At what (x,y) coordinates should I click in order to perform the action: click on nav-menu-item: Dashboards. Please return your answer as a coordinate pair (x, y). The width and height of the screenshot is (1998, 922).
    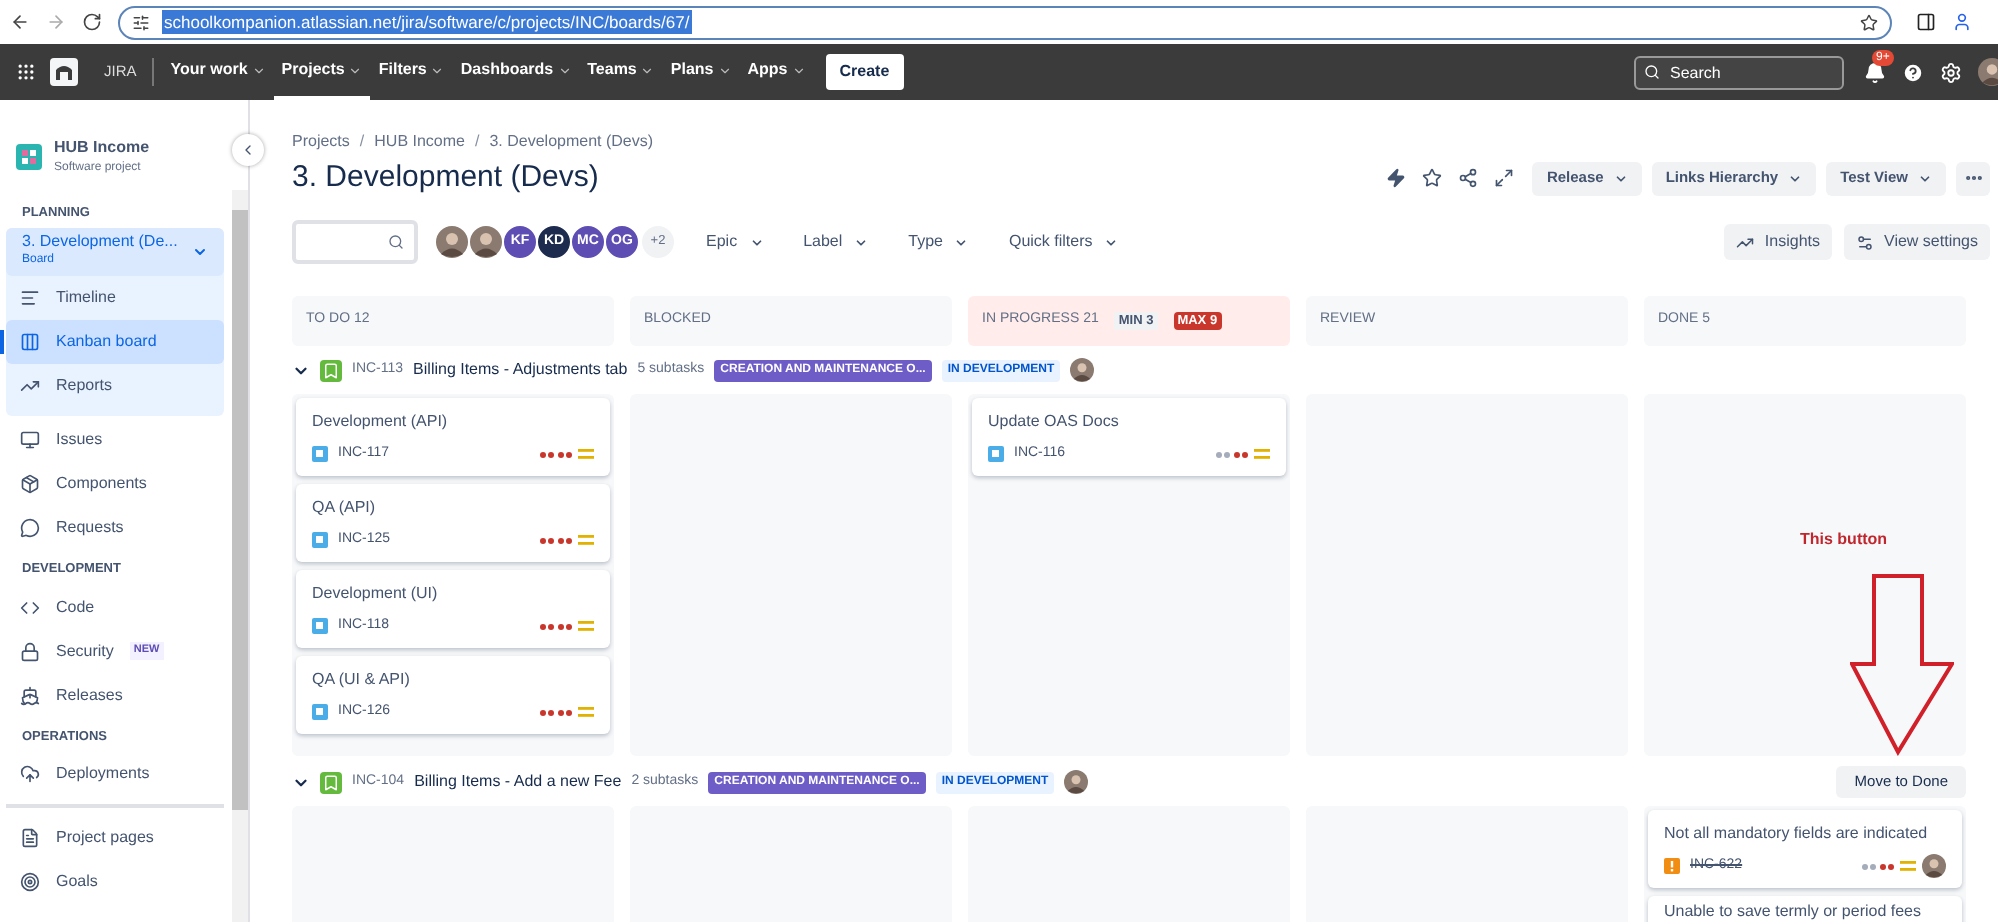
    Looking at the image, I should click on (516, 72).